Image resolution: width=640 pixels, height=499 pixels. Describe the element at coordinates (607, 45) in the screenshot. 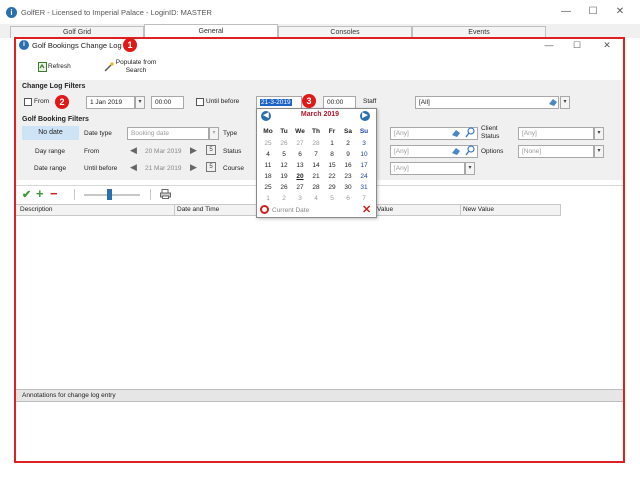

I see `child-close-button: ✕` at that location.